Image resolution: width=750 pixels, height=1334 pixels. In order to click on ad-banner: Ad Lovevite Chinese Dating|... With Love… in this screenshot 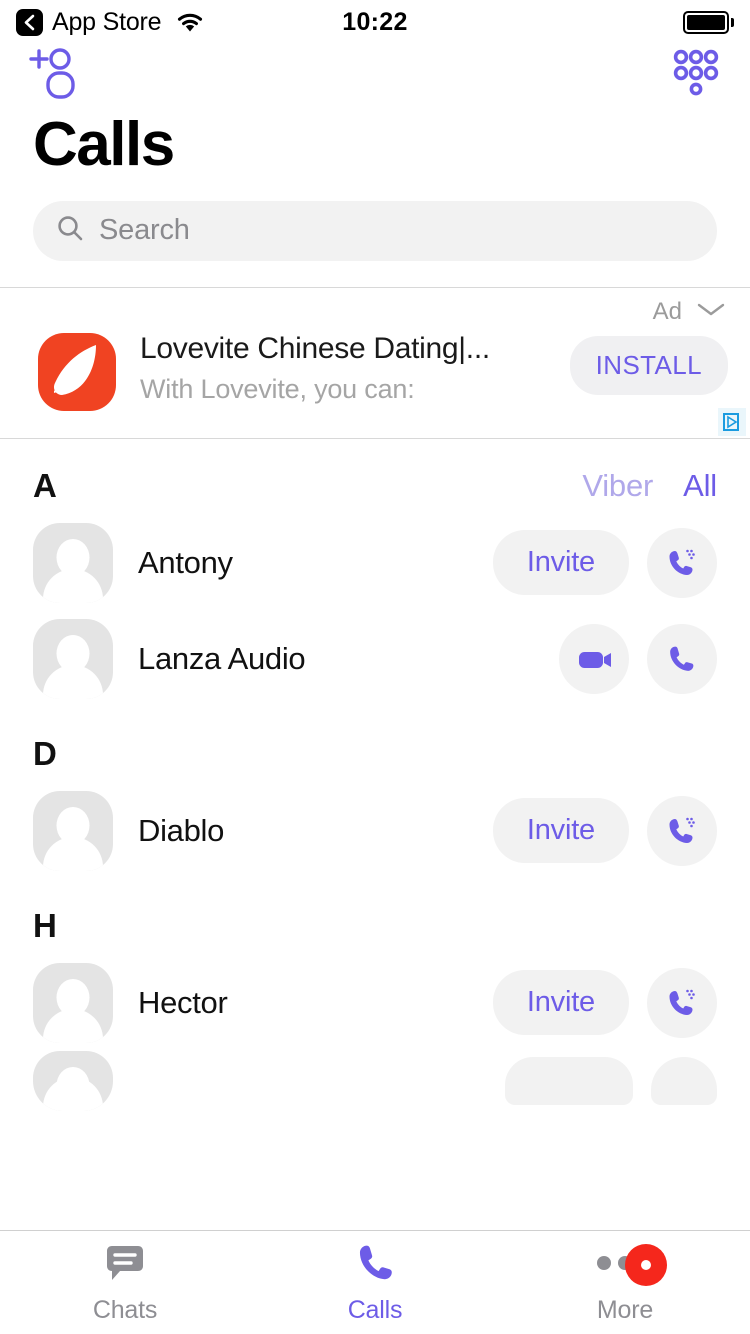, I will do `click(375, 362)`.